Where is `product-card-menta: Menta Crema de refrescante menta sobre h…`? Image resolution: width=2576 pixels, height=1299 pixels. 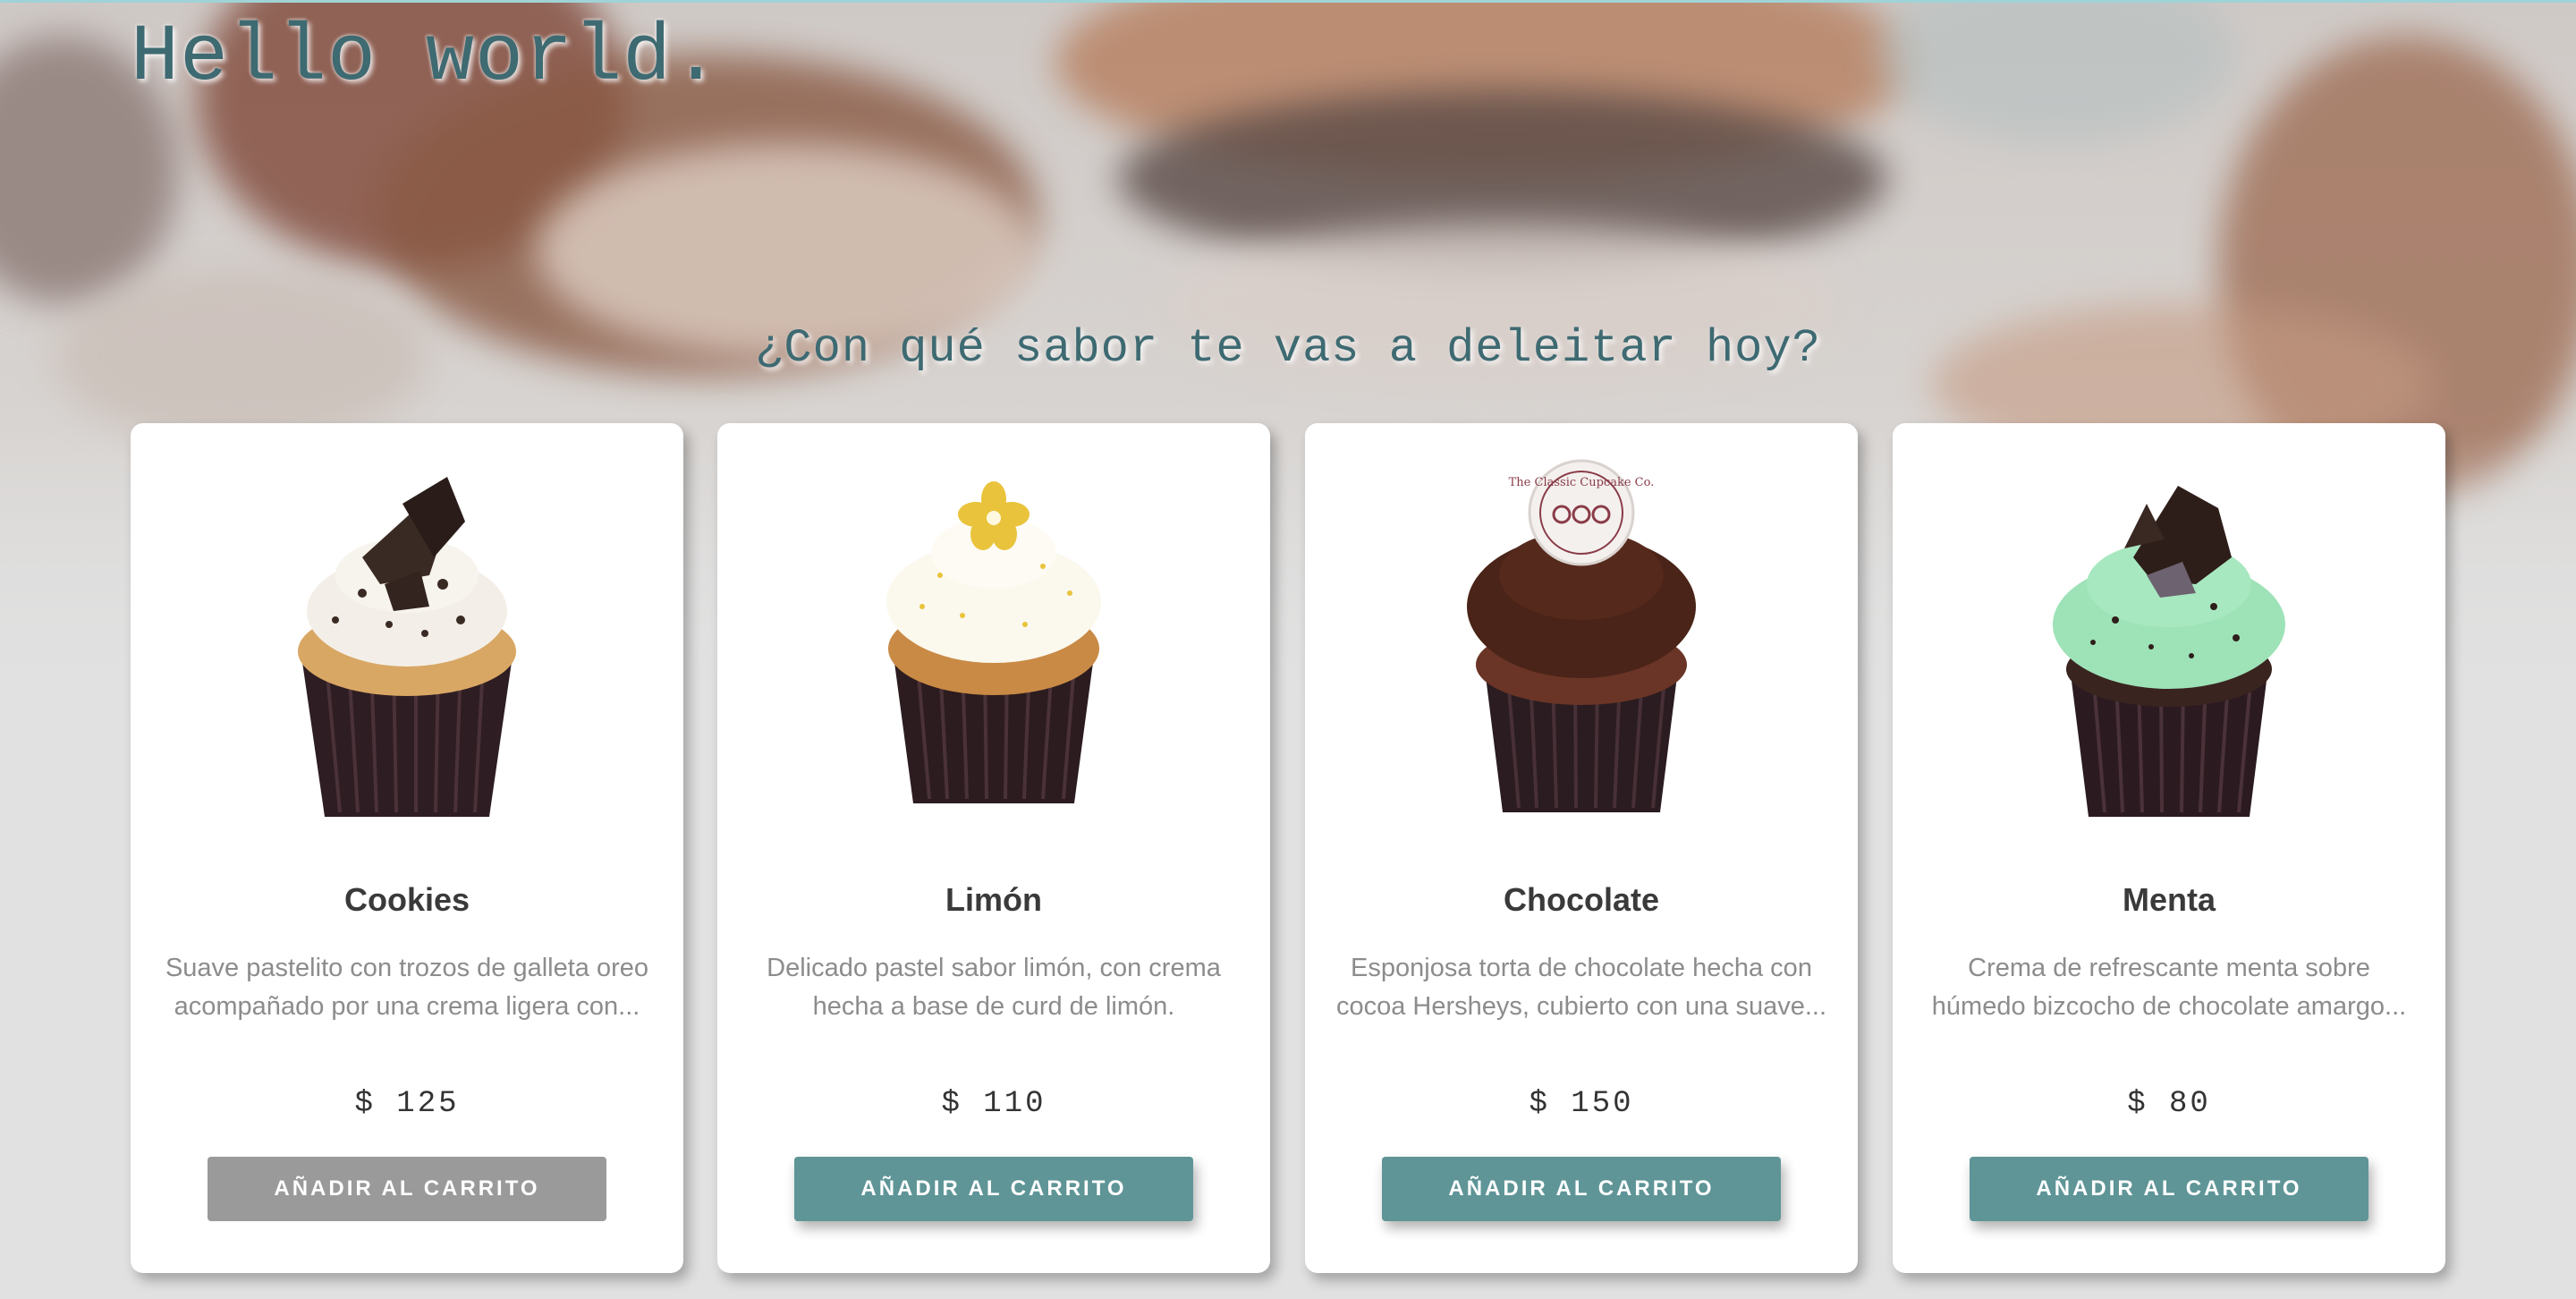 product-card-menta: Menta Crema de refrescante menta sobre h… is located at coordinates (2169, 848).